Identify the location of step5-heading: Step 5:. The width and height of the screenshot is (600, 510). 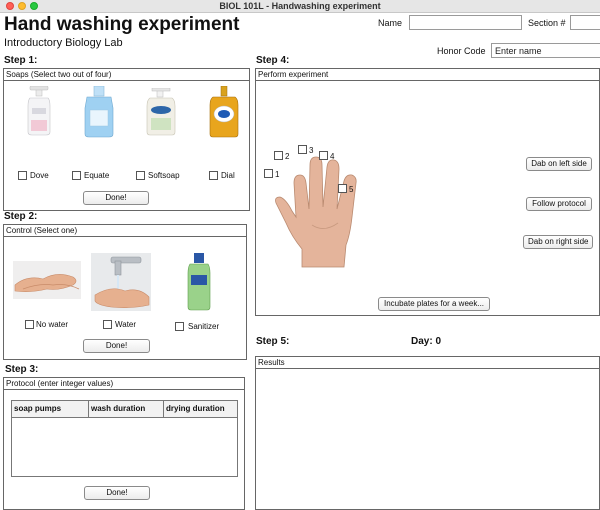
(273, 341).